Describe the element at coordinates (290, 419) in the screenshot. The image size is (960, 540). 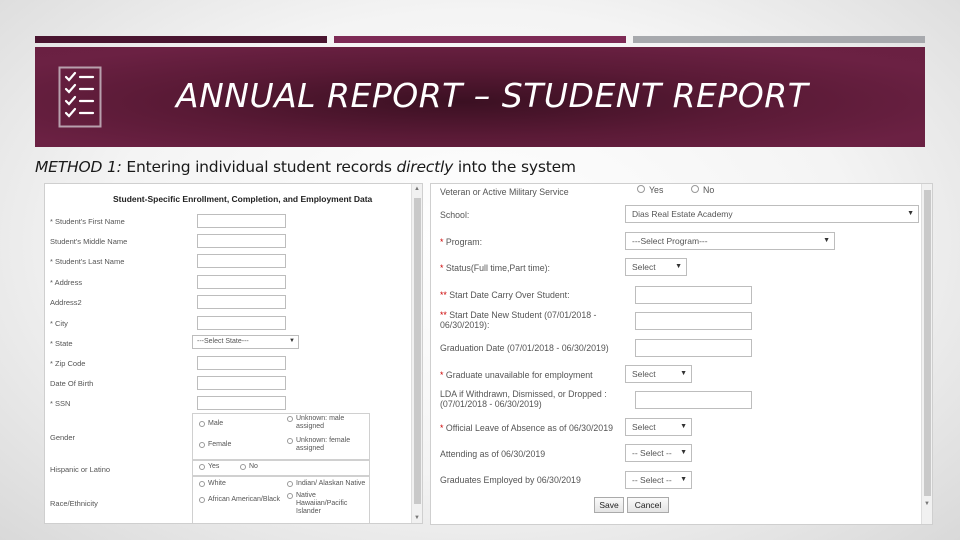
I see `gender-unknown-male-radio` at that location.